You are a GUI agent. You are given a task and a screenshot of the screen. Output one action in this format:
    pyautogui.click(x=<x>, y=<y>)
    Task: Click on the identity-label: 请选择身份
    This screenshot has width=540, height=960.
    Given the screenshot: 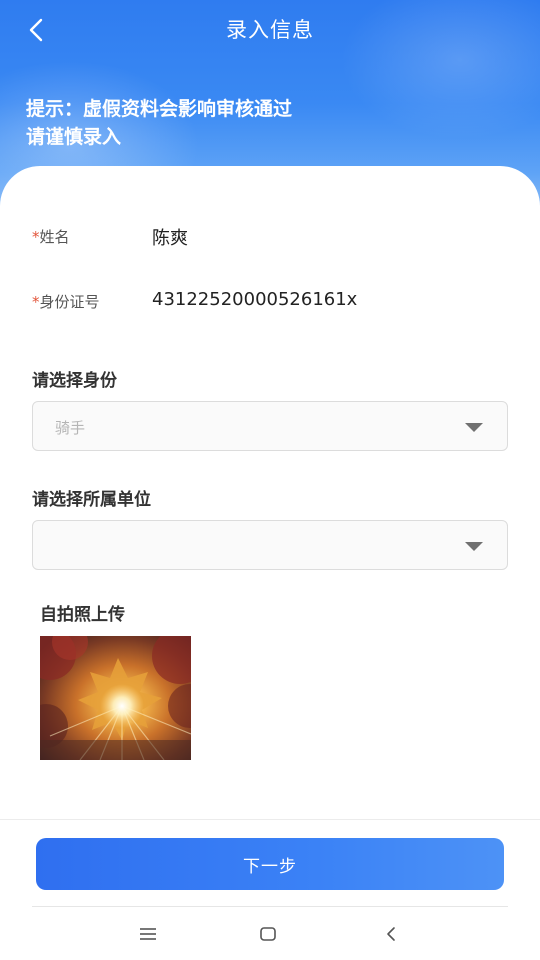 What is the action you would take?
    pyautogui.click(x=74, y=381)
    